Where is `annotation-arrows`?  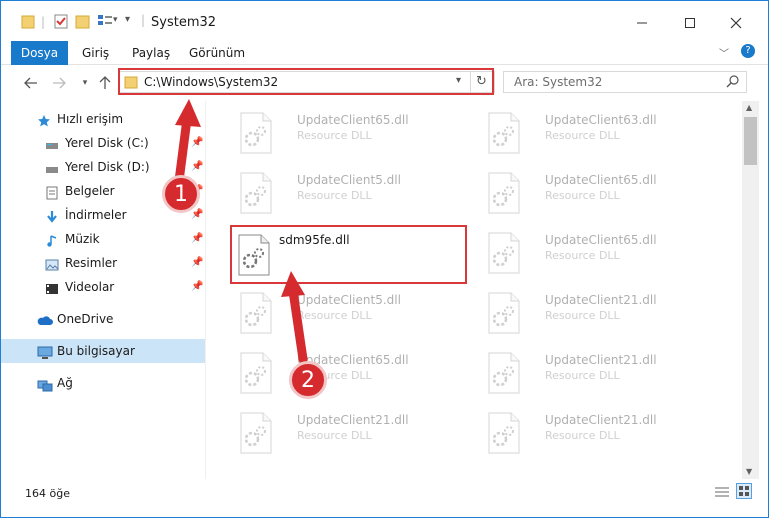 annotation-arrows is located at coordinates (241, 231).